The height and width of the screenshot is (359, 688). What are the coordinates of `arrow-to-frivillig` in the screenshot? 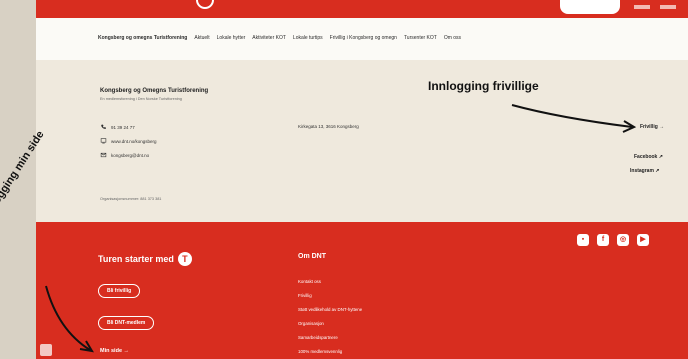 It's located at (572, 116).